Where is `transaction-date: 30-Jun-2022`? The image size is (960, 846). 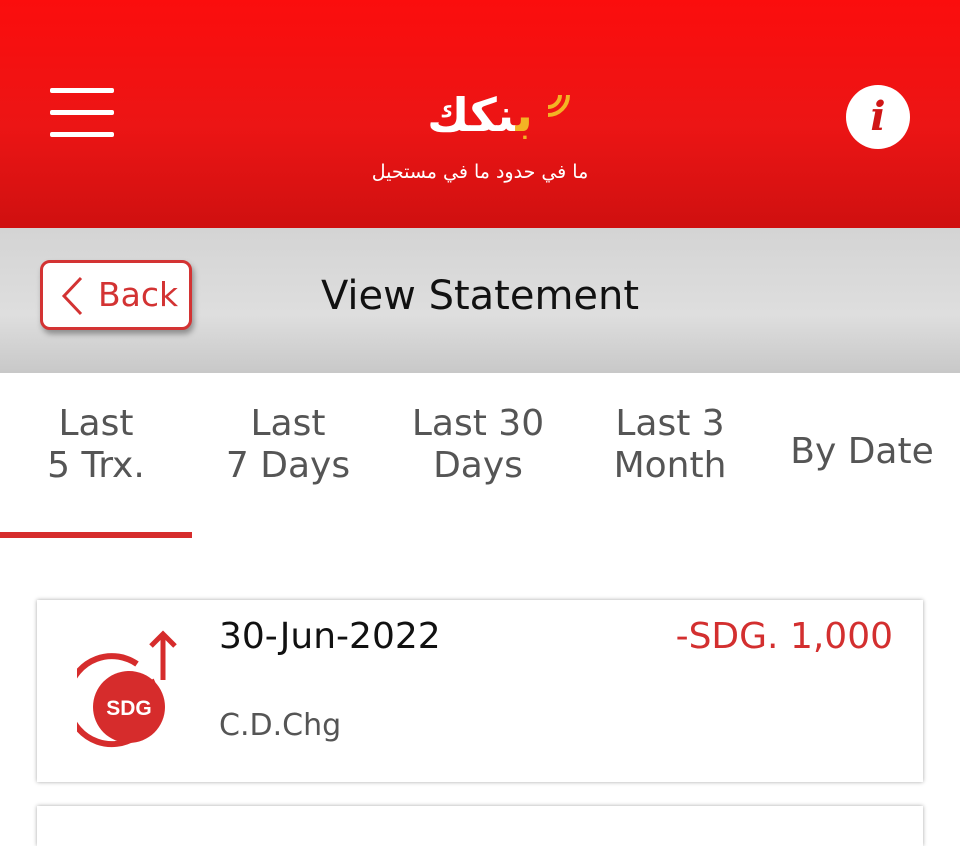
transaction-date: 30-Jun-2022 is located at coordinates (330, 636).